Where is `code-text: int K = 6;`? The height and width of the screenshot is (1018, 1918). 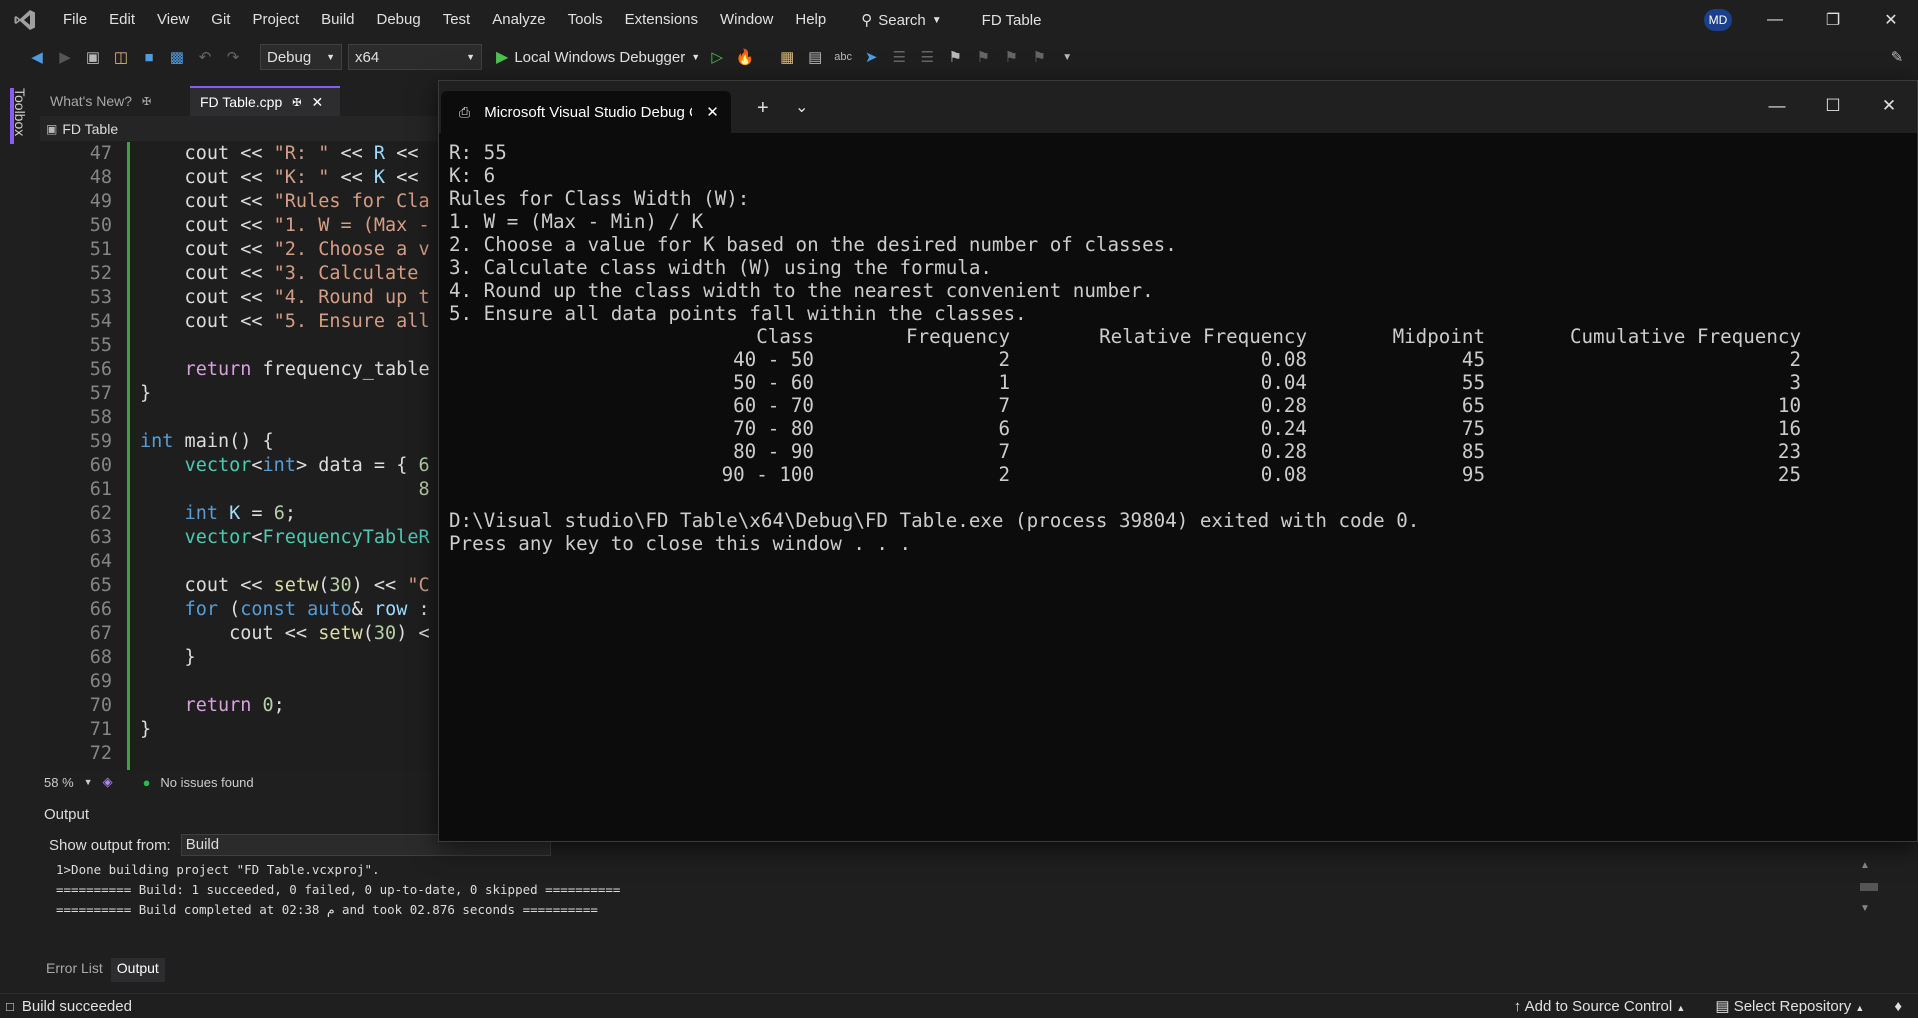 code-text: int K = 6; is located at coordinates (240, 513).